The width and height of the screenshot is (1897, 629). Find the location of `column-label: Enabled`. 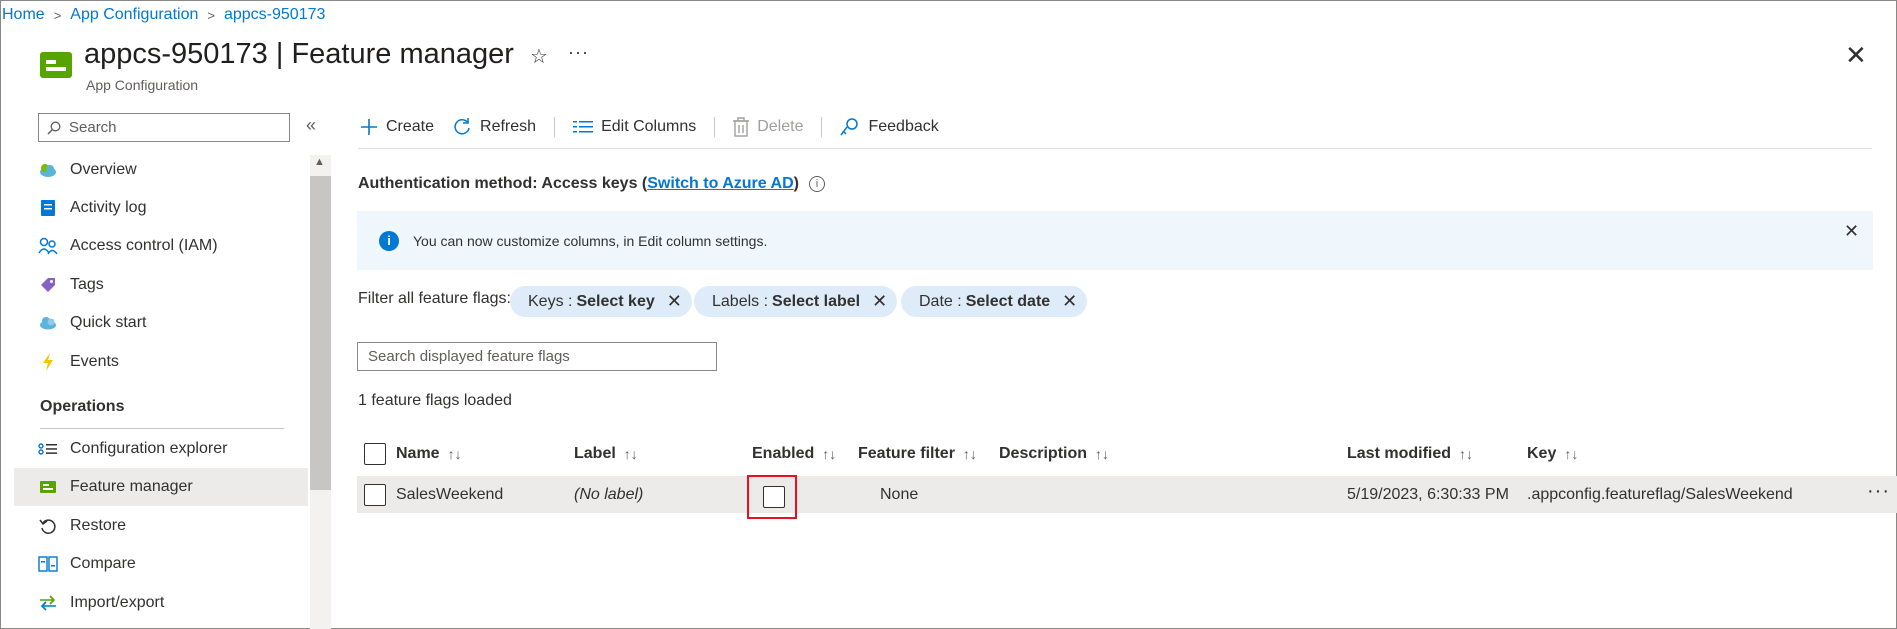

column-label: Enabled is located at coordinates (783, 453).